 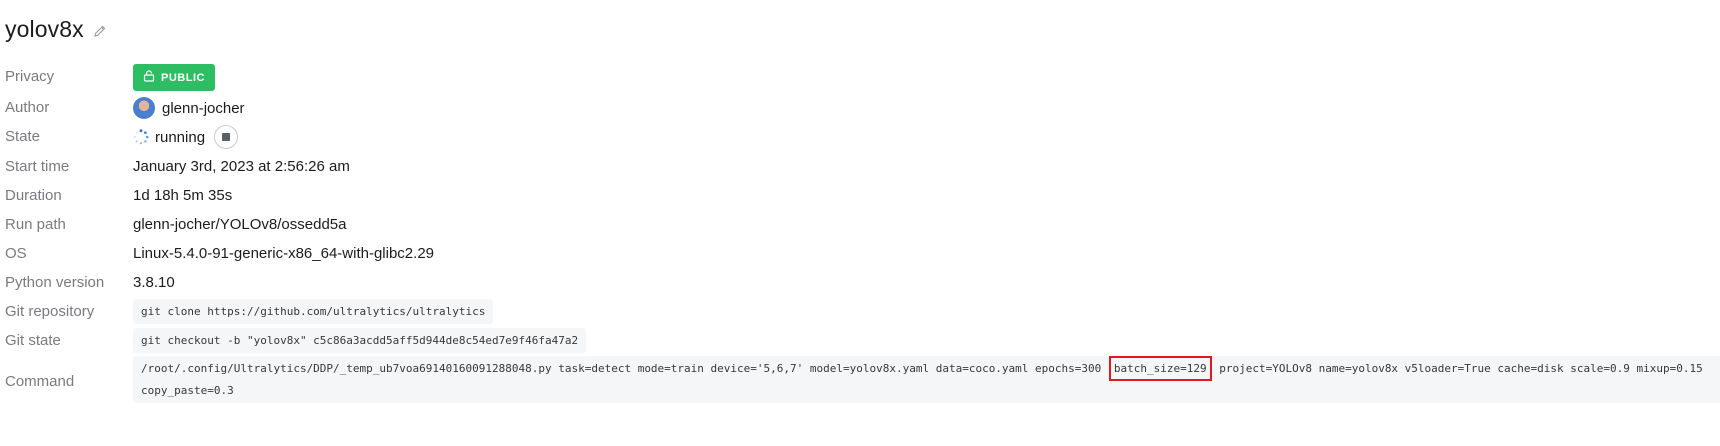 I want to click on stop-run-button, so click(x=226, y=137).